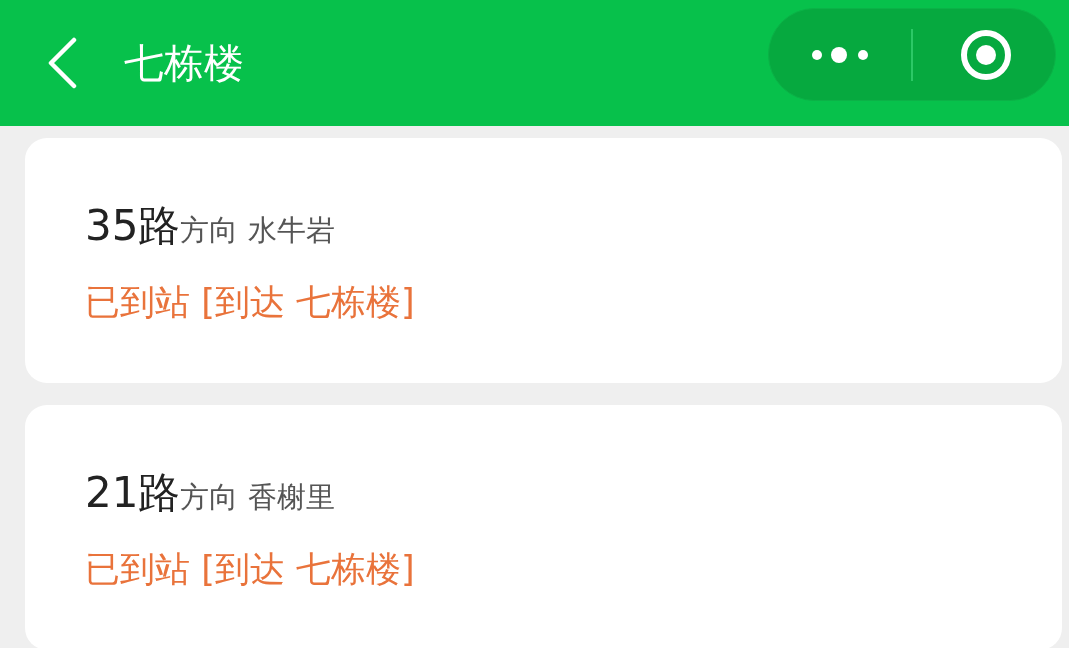 The width and height of the screenshot is (1069, 648). Describe the element at coordinates (133, 226) in the screenshot. I see `route-number: 35路` at that location.